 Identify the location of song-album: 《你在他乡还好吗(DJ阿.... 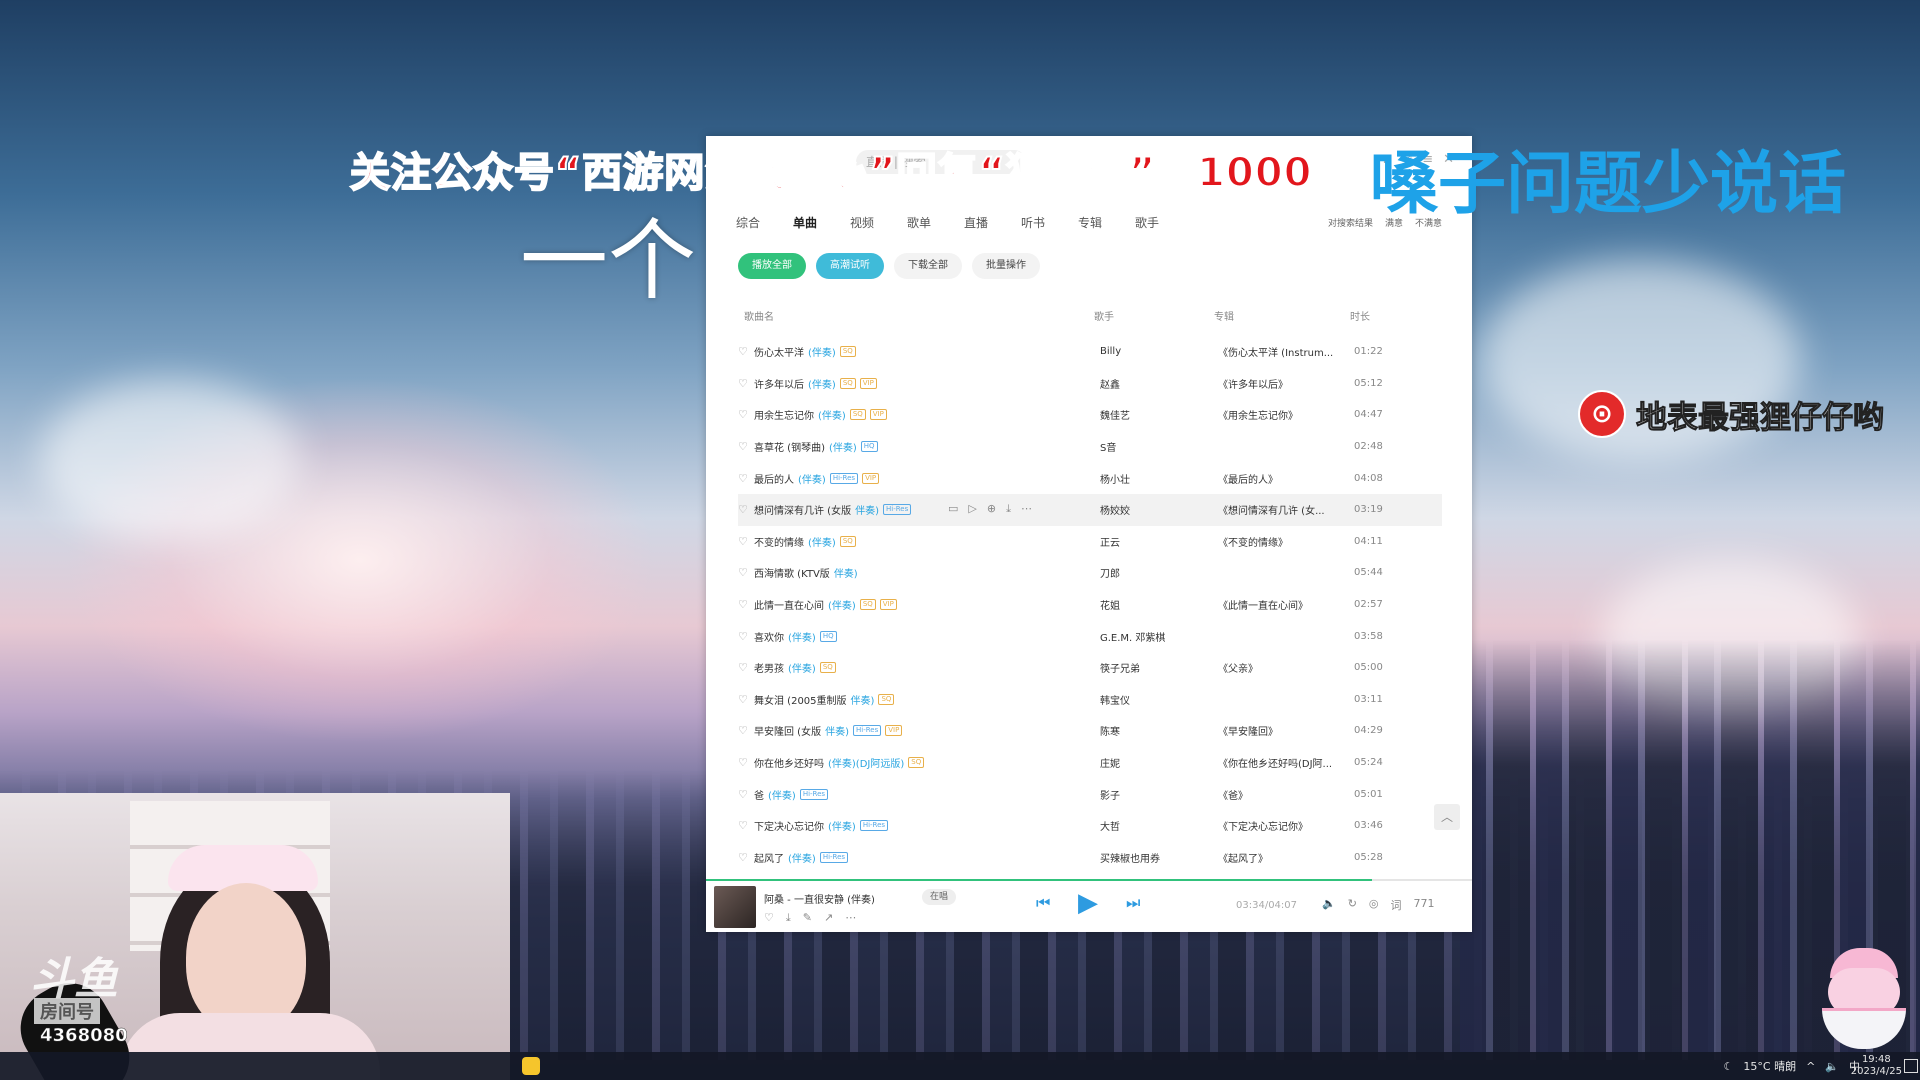
(1286, 762).